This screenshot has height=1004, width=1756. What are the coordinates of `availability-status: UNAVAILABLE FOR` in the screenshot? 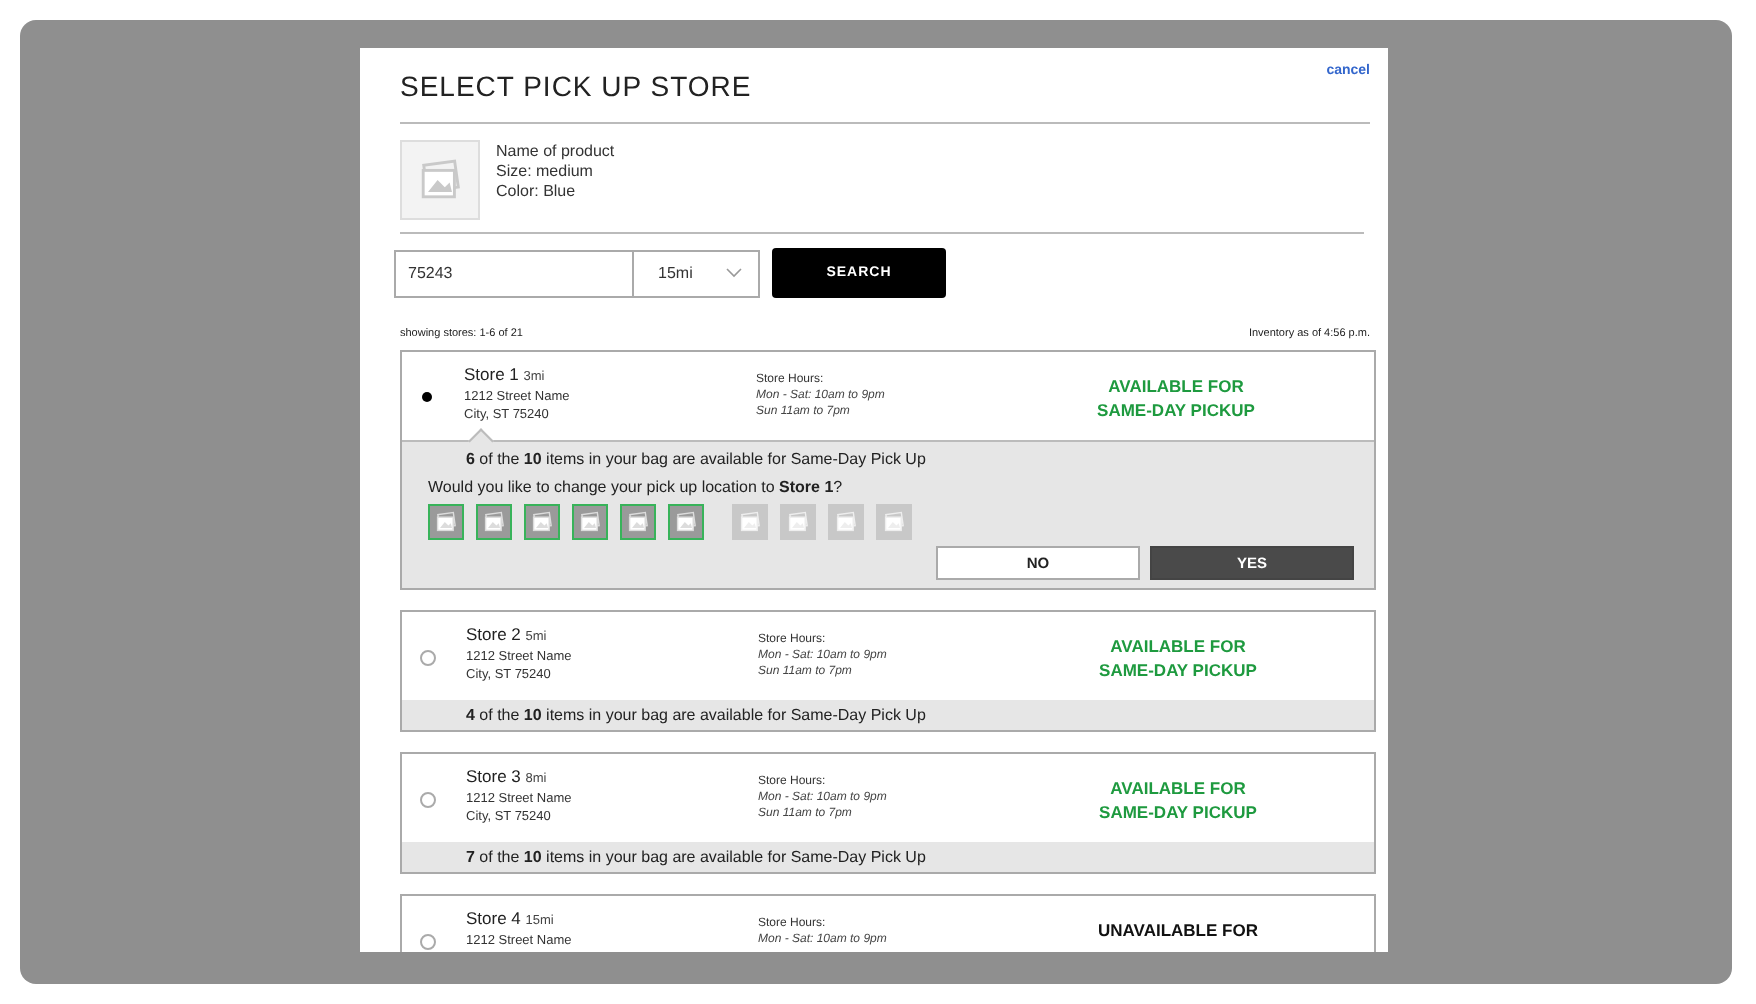 It's located at (1178, 930).